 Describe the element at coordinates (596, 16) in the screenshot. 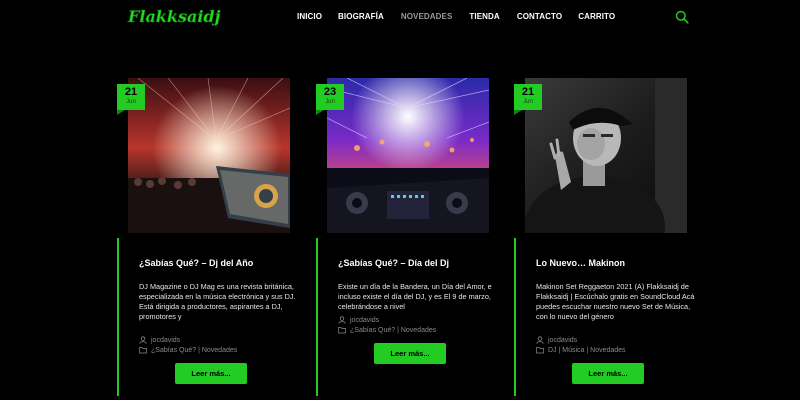

I see `nav-item-carrito: CARRITO` at that location.